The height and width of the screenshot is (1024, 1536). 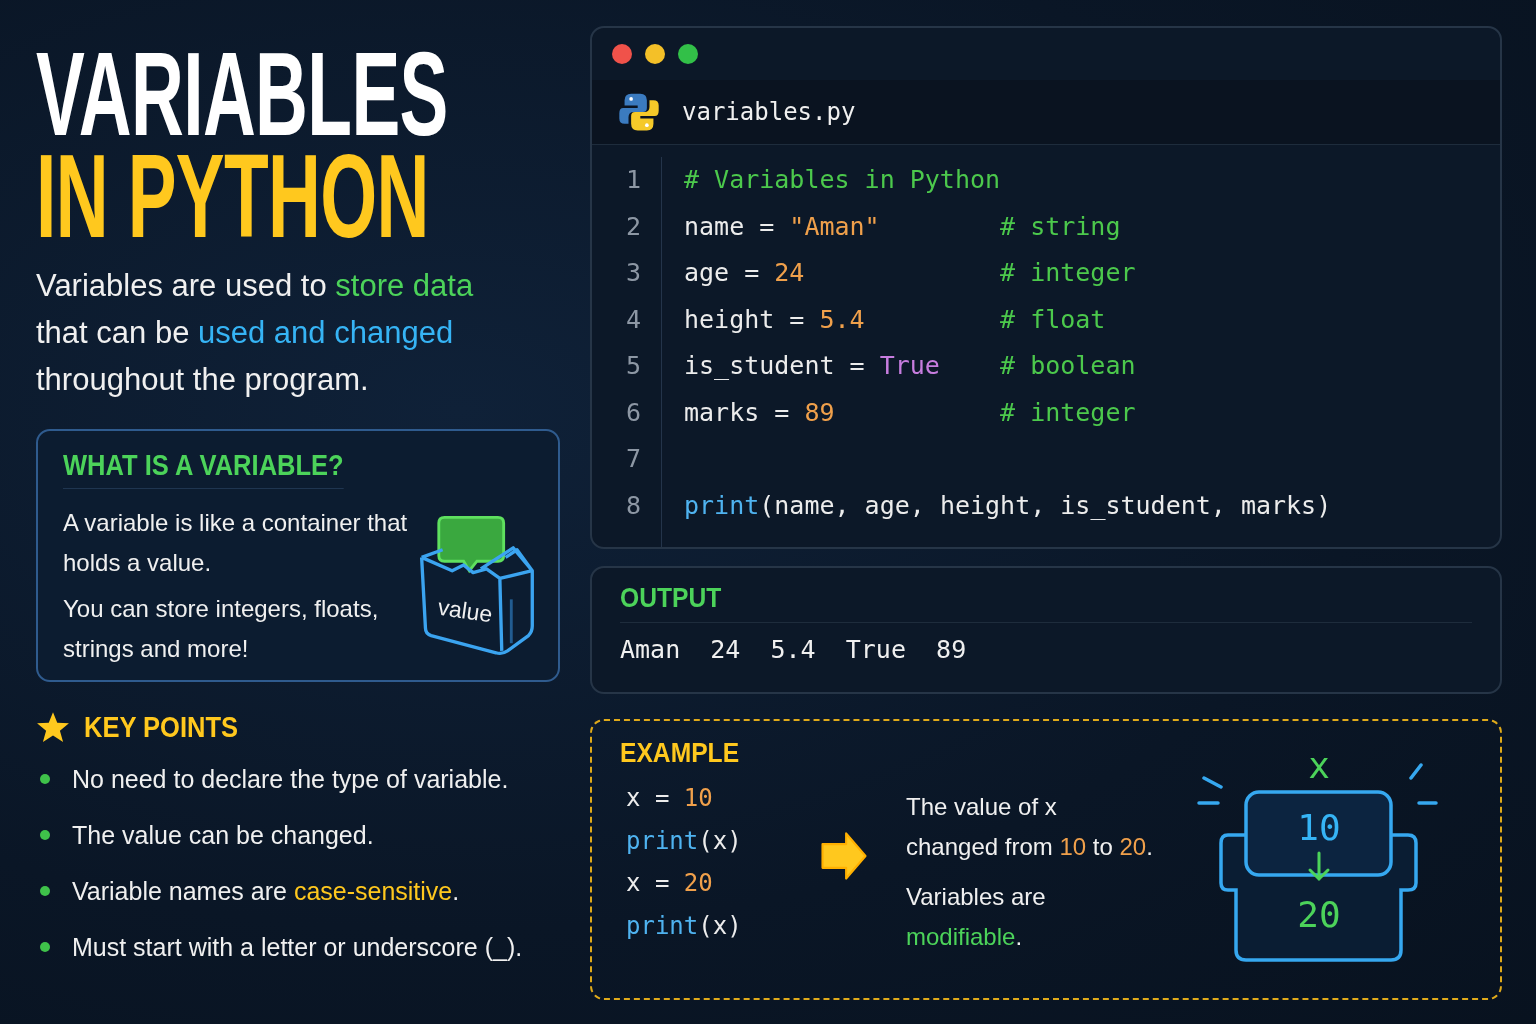 What do you see at coordinates (669, 883) in the screenshot?
I see `code-text: x = 20` at bounding box center [669, 883].